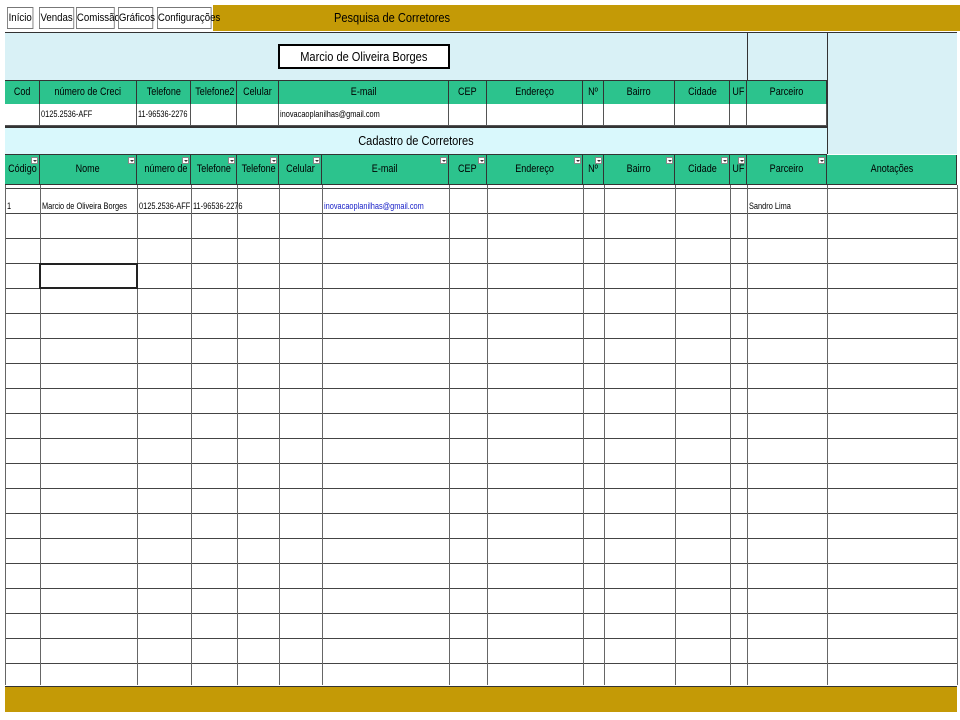 This screenshot has height=720, width=960. Describe the element at coordinates (165, 206) in the screenshot. I see `table-cell: 0125.2536-AFF` at that location.